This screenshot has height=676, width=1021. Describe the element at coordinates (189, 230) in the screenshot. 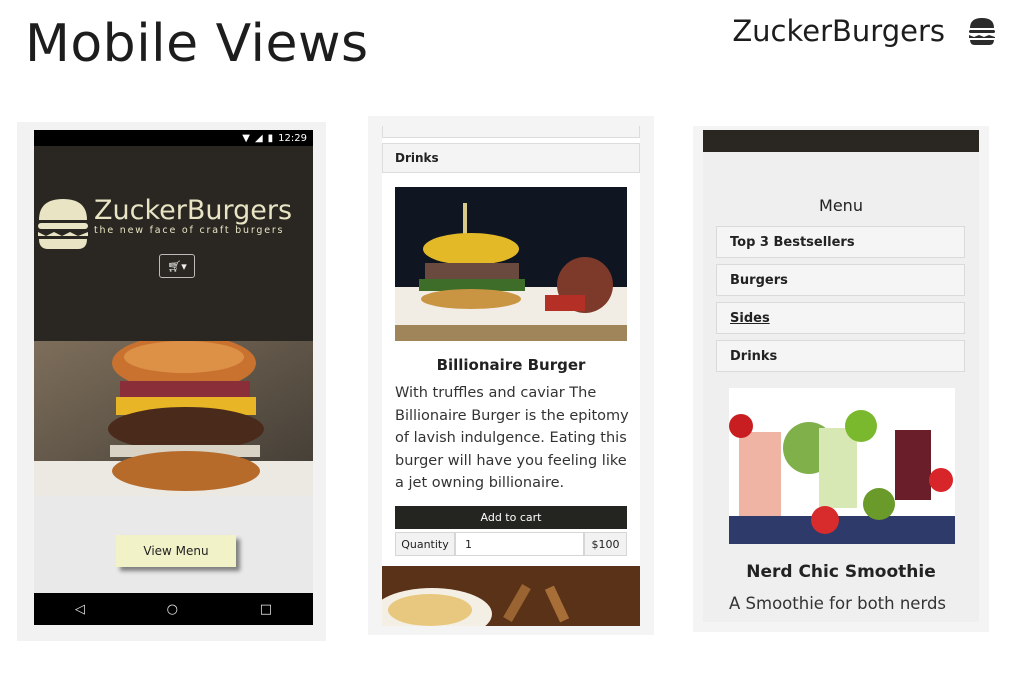

I see `logo-tagline: the new face of craft burgers` at that location.